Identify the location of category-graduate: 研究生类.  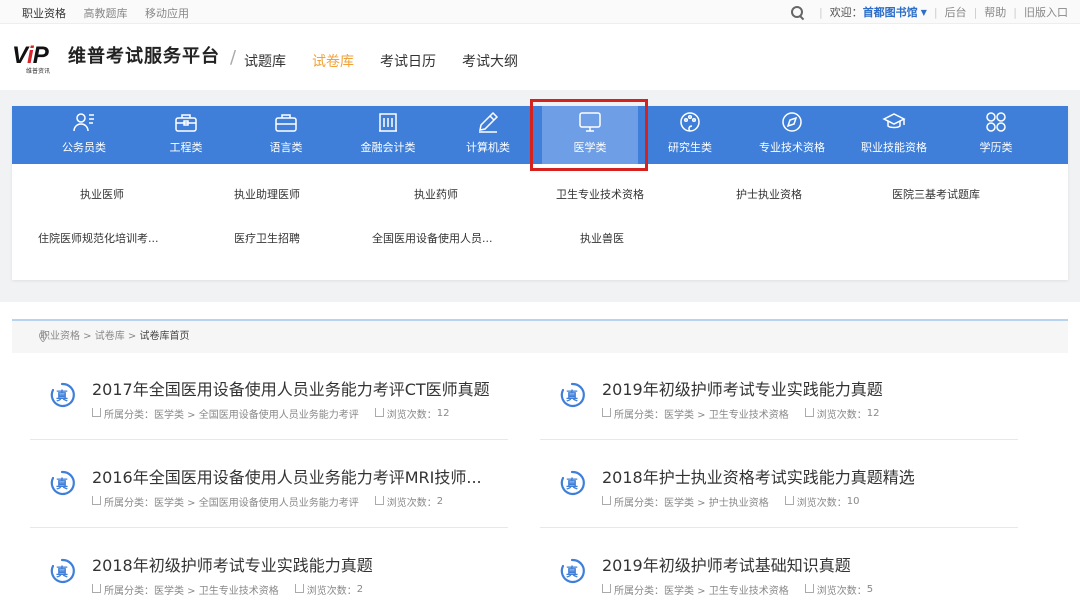
(690, 135).